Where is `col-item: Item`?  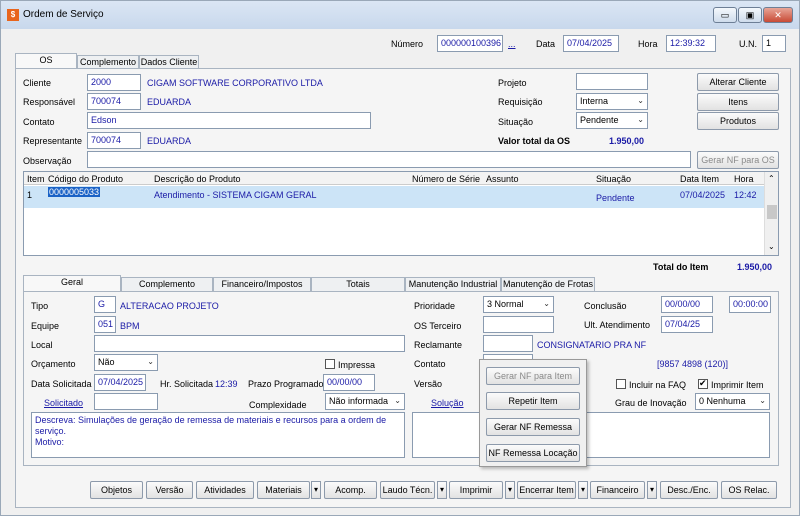 col-item: Item is located at coordinates (36, 179).